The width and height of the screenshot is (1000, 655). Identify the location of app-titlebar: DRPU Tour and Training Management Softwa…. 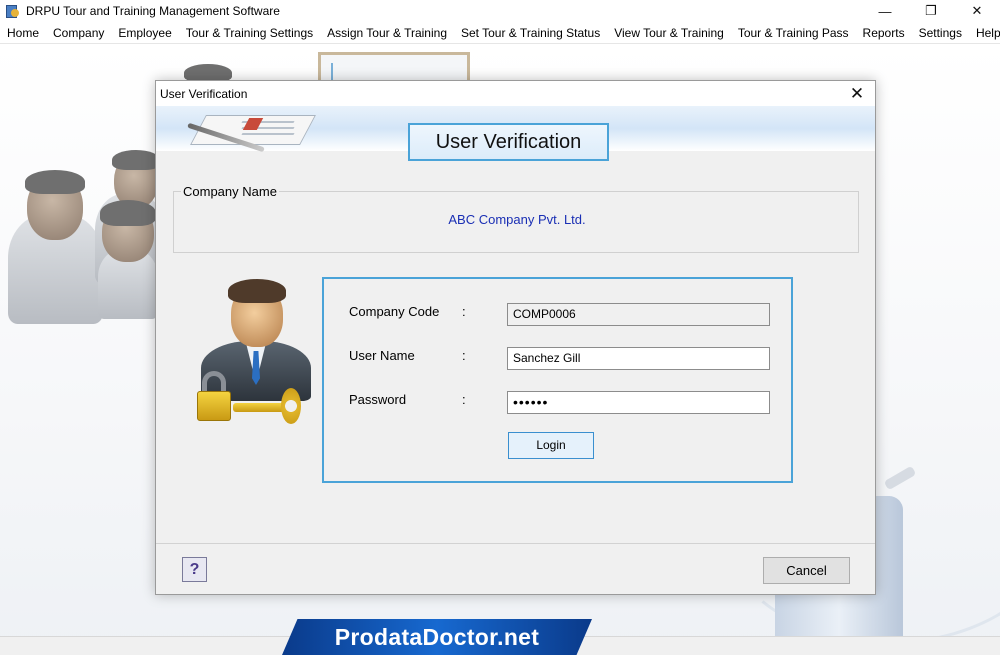
(500, 11).